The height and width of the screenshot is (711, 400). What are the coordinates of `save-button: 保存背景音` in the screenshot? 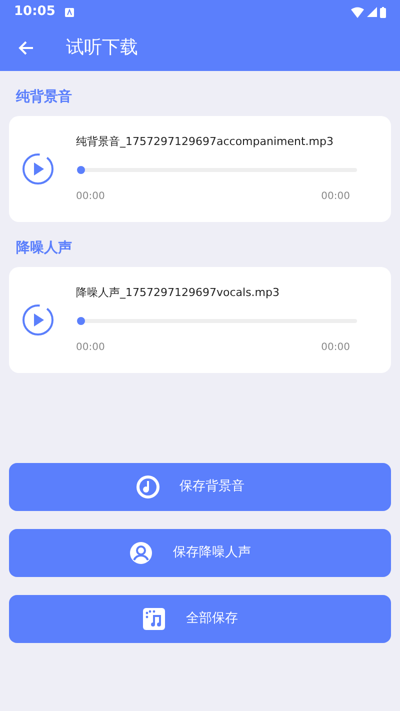 It's located at (200, 487).